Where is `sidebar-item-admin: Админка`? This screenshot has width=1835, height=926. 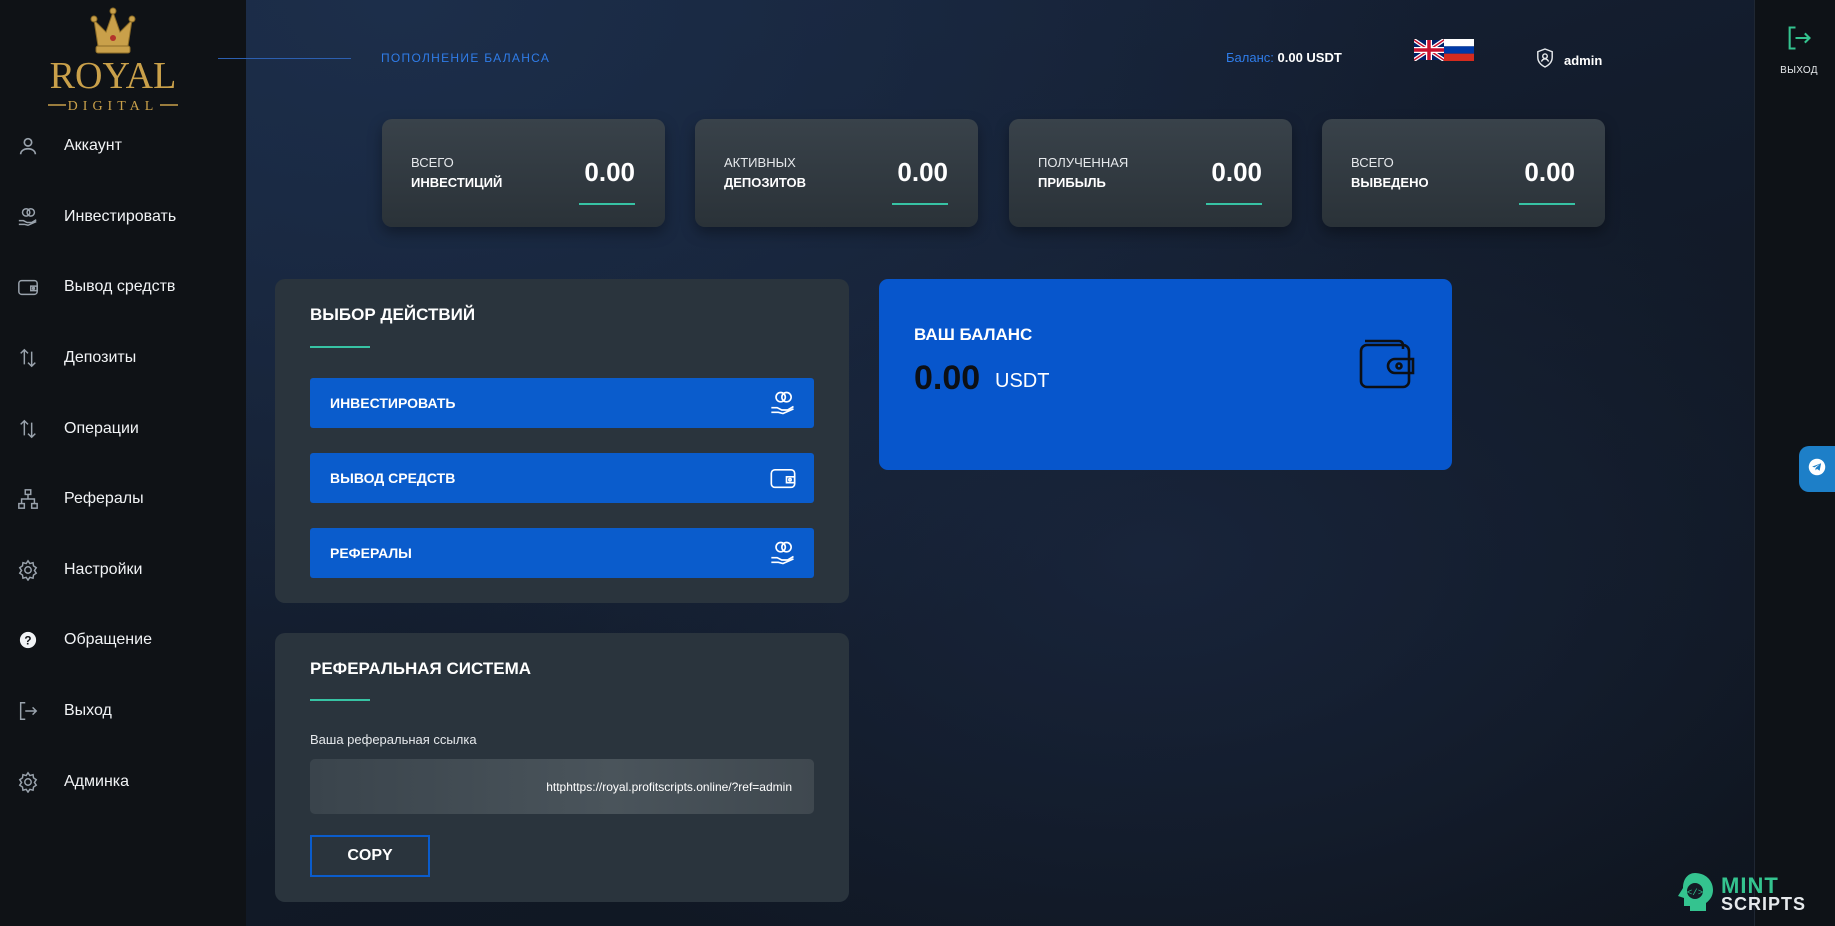
sidebar-item-admin: Админка is located at coordinates (123, 781).